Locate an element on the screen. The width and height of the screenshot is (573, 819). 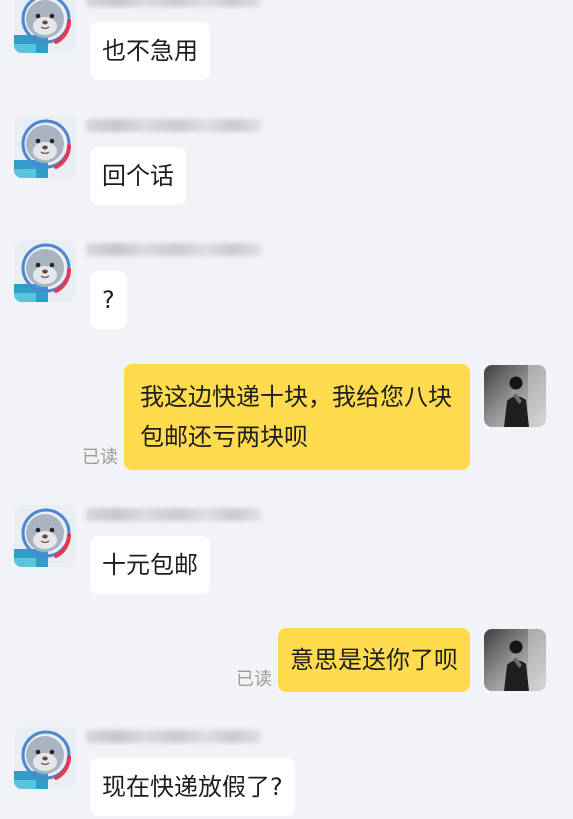
incoming-message-bubble: ? is located at coordinates (108, 300).